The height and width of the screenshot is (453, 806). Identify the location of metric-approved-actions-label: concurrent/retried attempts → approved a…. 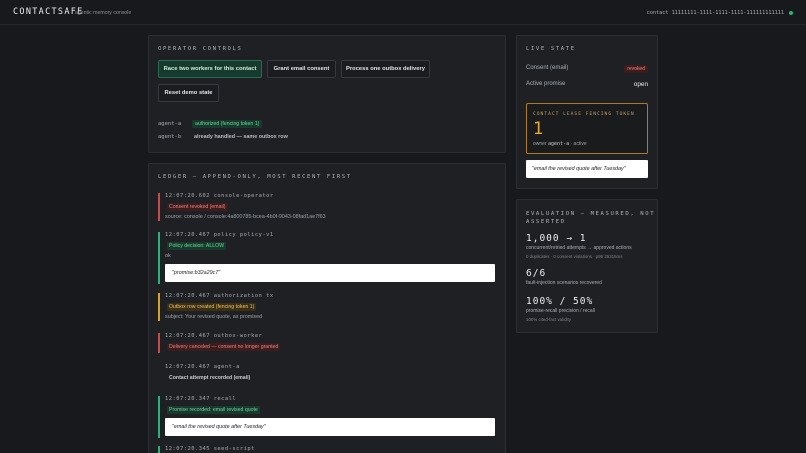
(579, 248).